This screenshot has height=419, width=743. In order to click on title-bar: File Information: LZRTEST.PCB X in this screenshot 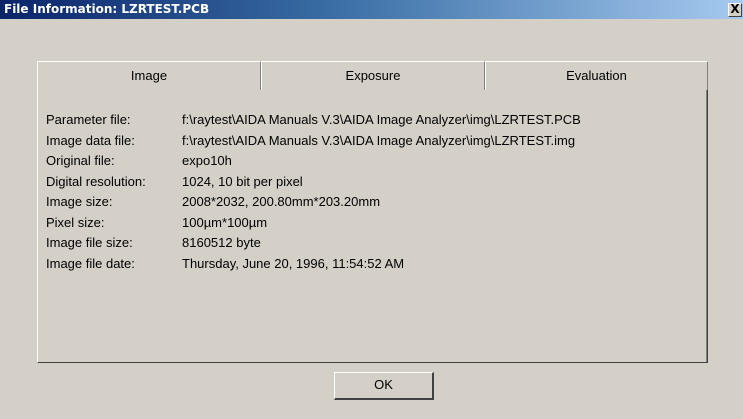, I will do `click(371, 9)`.